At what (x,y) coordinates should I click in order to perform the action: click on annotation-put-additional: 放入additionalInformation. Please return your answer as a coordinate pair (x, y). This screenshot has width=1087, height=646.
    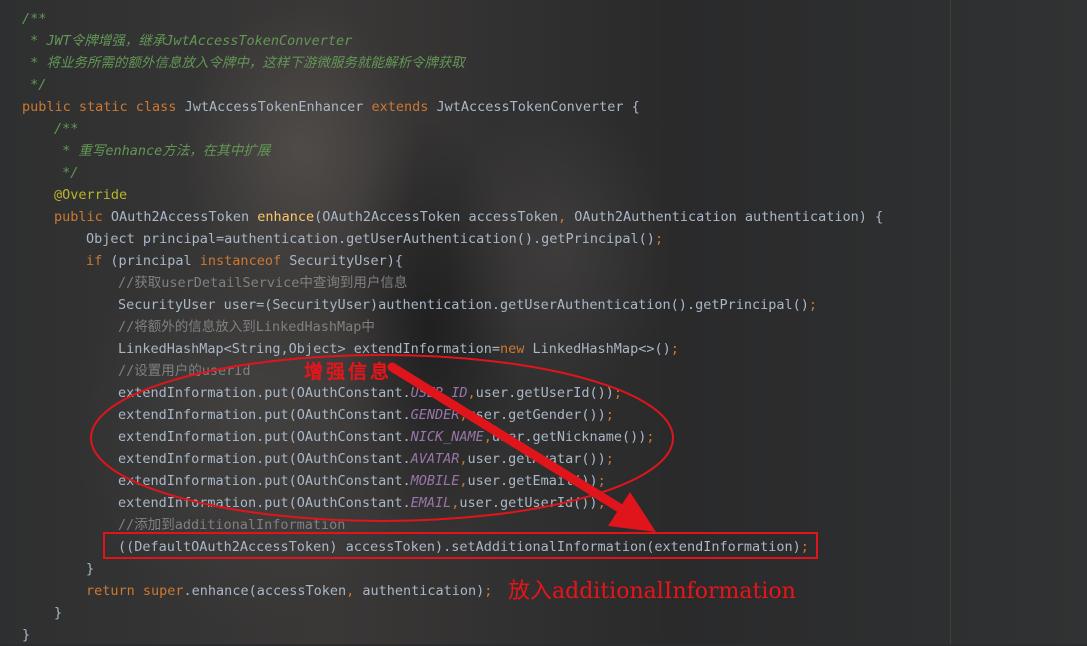
    Looking at the image, I should click on (652, 591).